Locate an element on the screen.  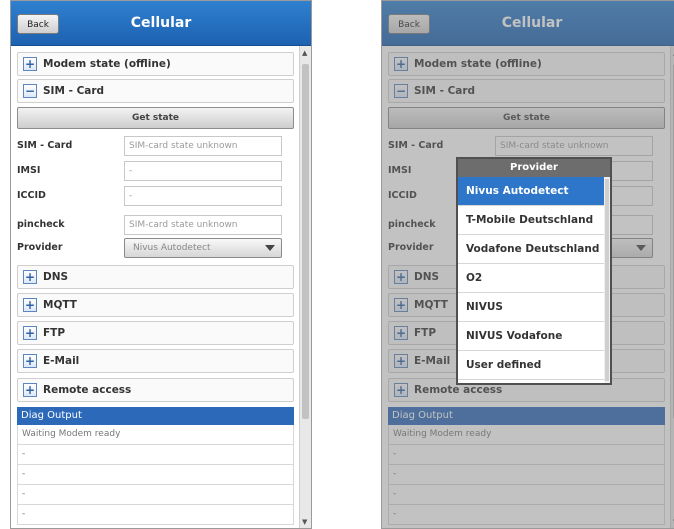
section-label: SIM - Card is located at coordinates (74, 91).